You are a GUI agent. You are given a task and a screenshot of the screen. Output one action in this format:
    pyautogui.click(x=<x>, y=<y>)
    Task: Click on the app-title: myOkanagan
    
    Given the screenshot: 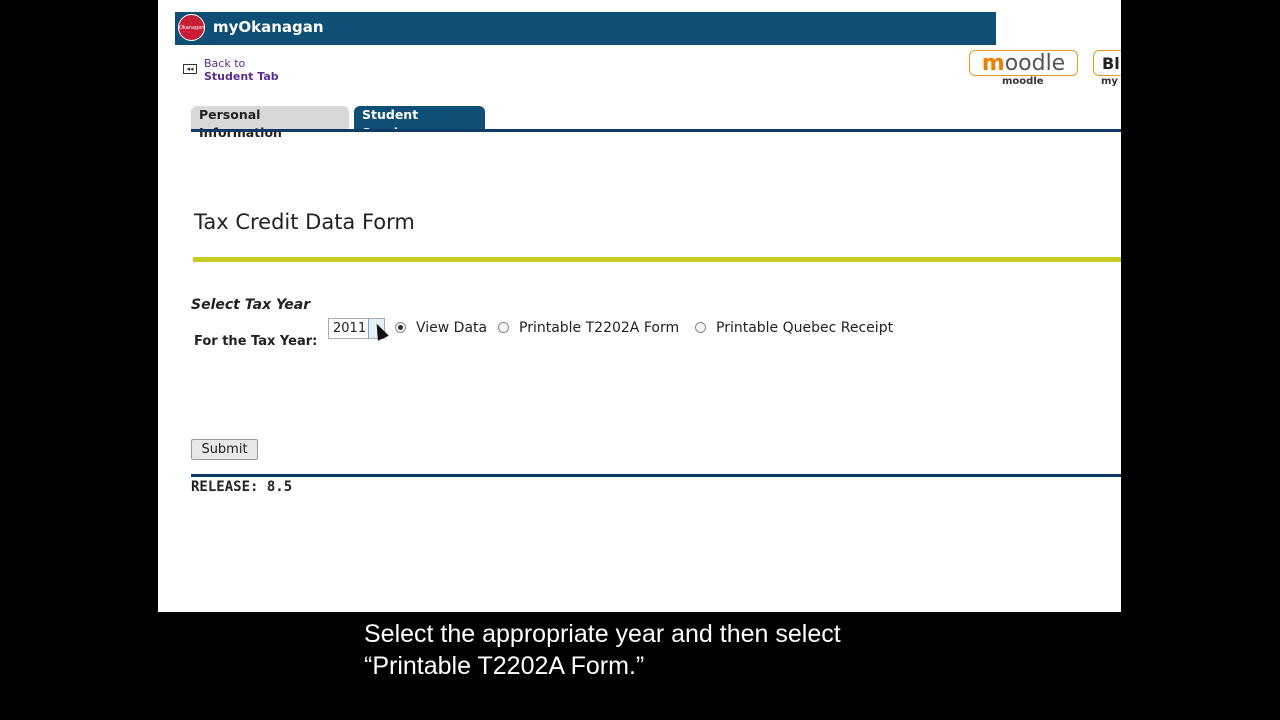 What is the action you would take?
    pyautogui.click(x=268, y=27)
    